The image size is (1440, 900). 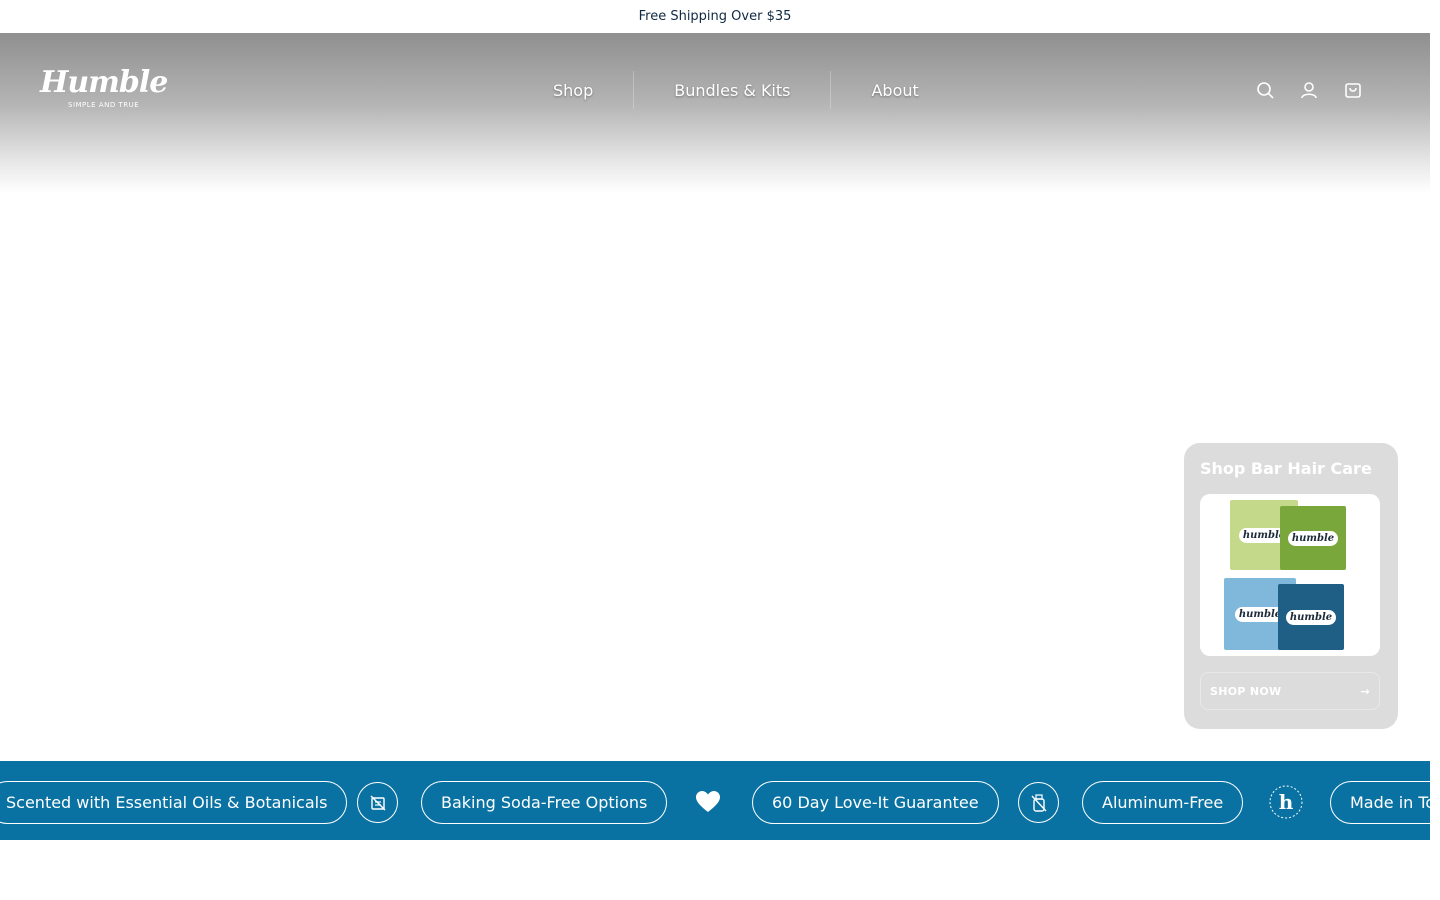 I want to click on announcement-text: Free Shipping Over $35, so click(x=715, y=16).